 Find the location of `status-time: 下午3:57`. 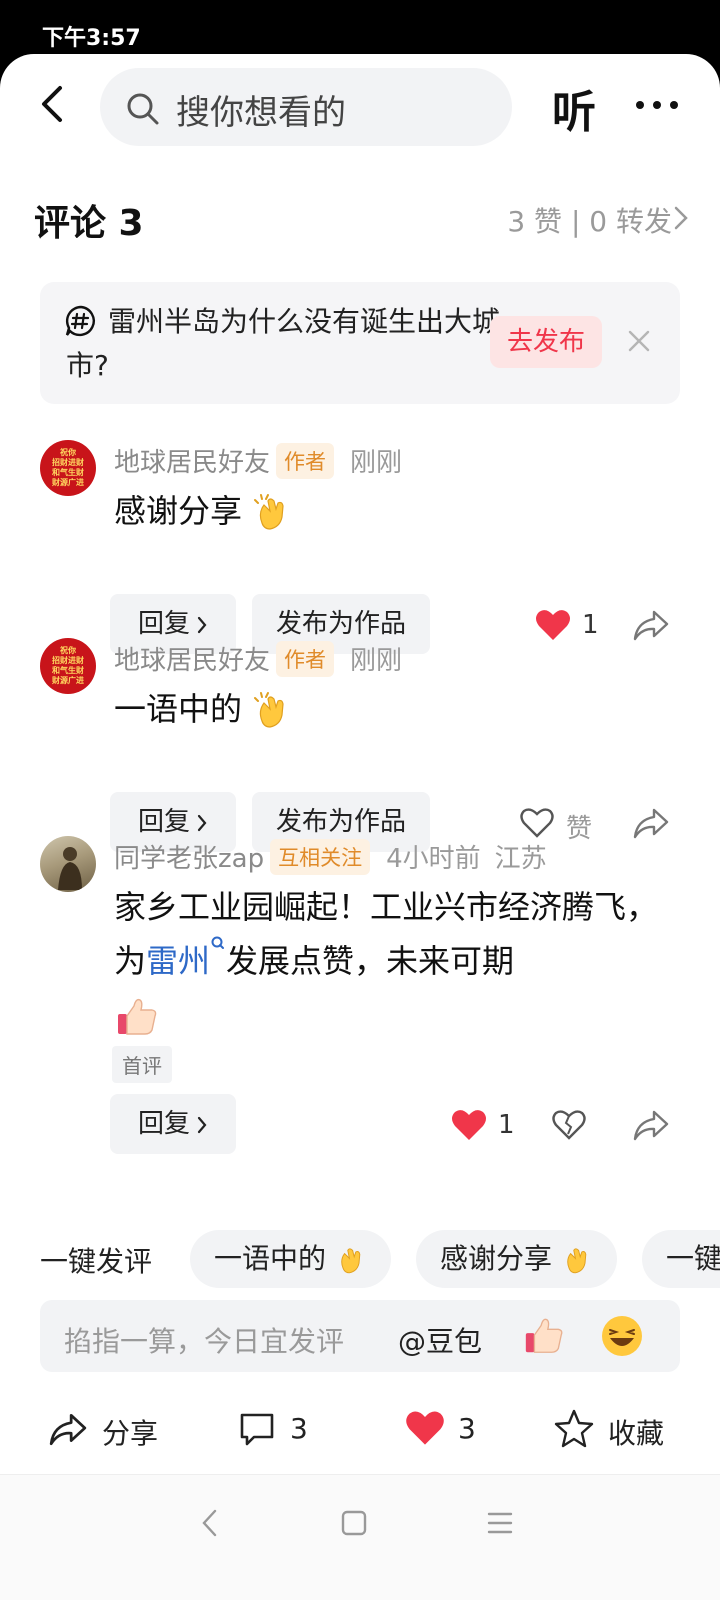

status-time: 下午3:57 is located at coordinates (91, 38).